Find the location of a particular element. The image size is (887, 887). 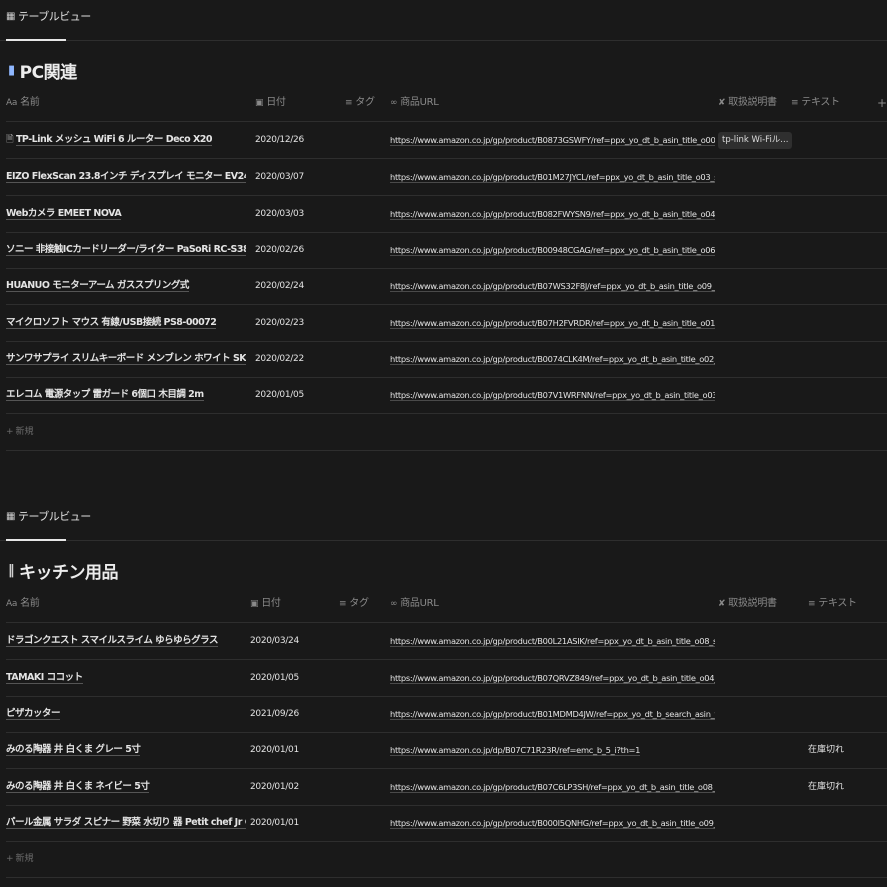

row-date: 2020/03/03 is located at coordinates (279, 214).